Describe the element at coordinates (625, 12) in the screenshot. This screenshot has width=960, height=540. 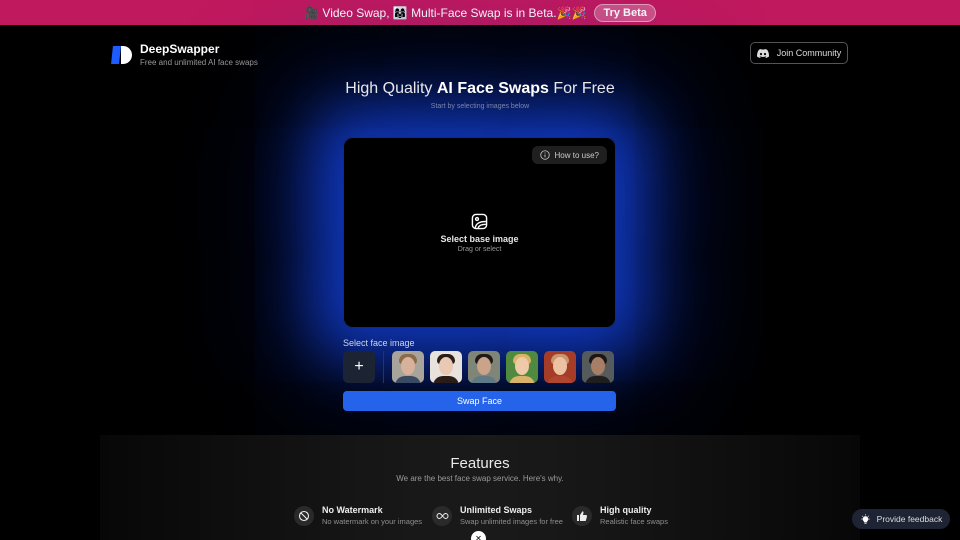
I see `try-beta-button: Try Beta` at that location.